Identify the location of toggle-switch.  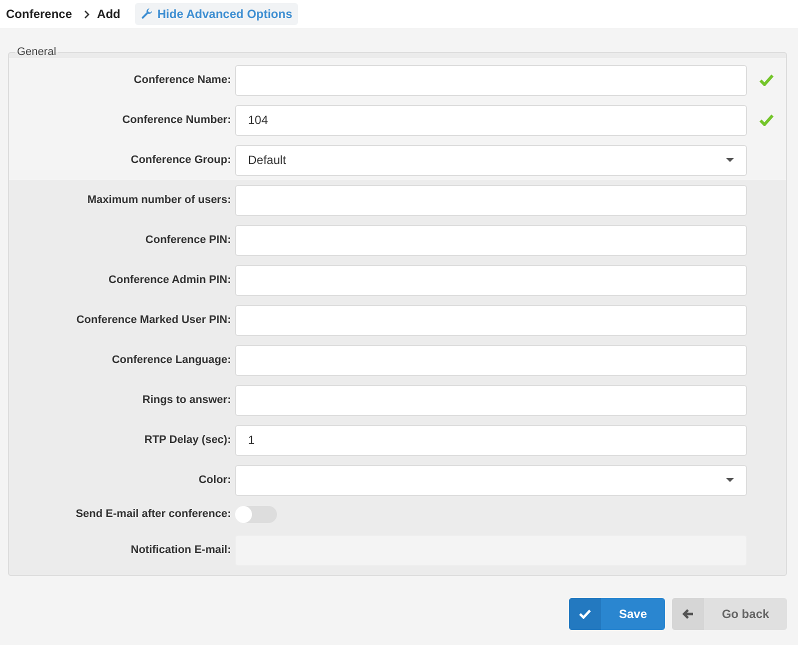
(256, 514).